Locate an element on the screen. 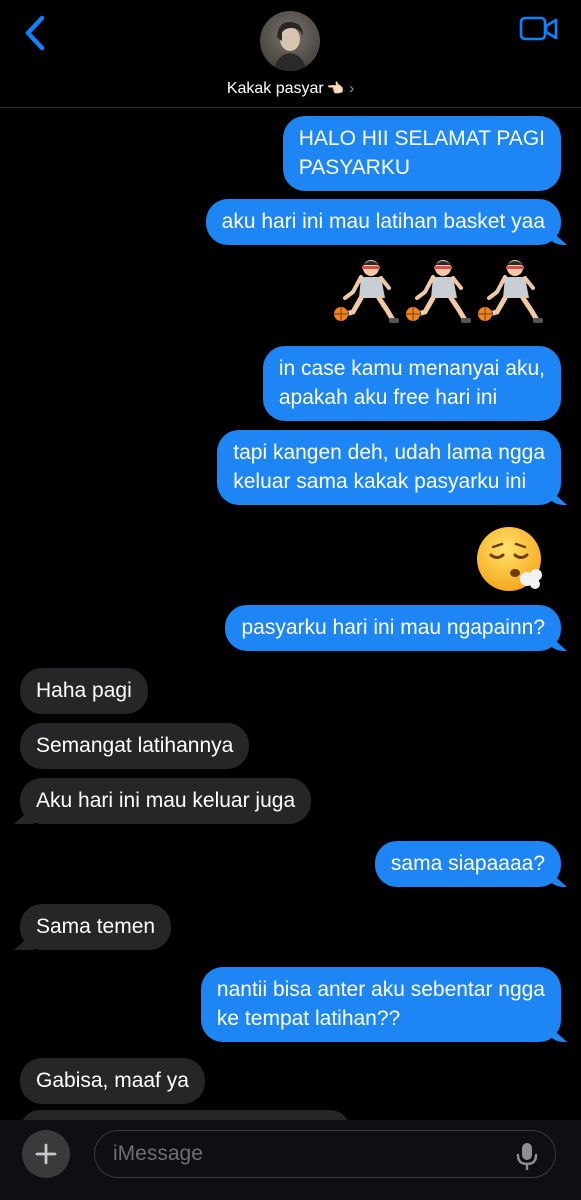  chevron-left-icon is located at coordinates (35, 33).